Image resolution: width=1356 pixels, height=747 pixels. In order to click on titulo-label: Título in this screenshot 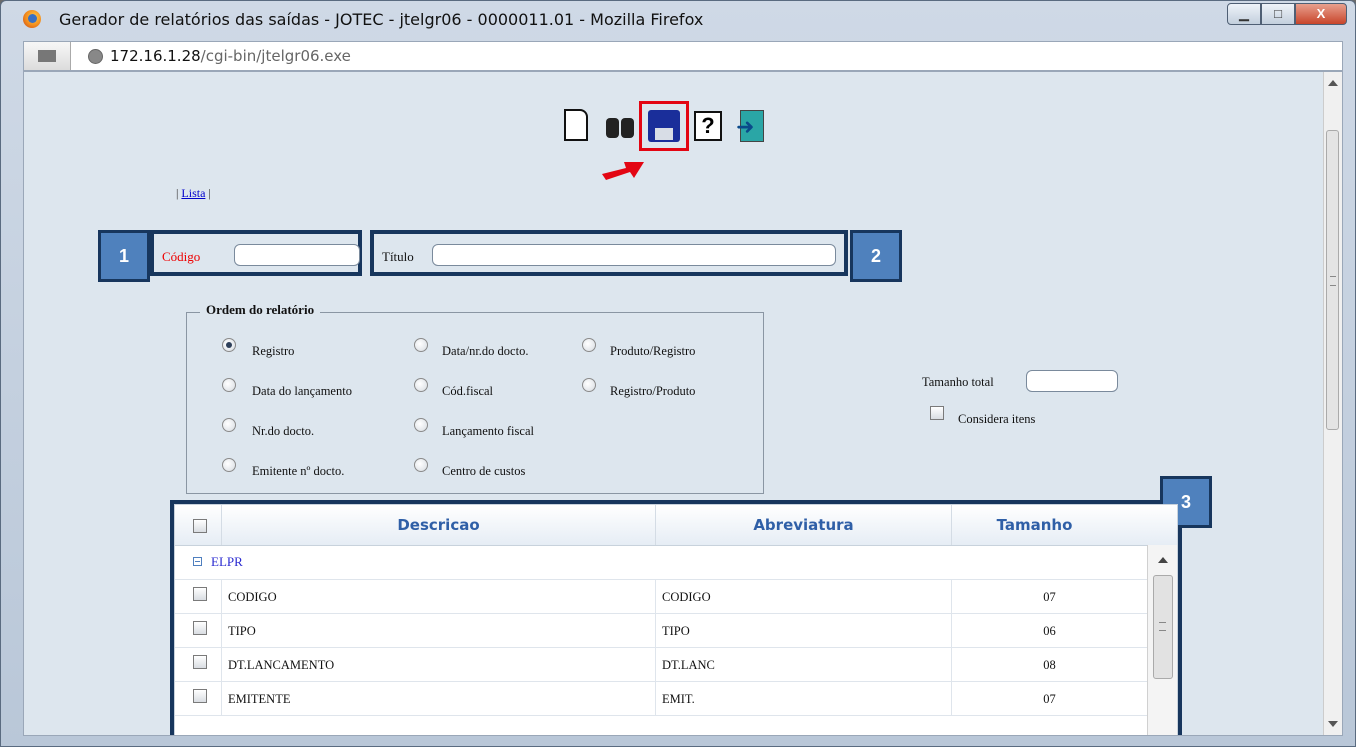, I will do `click(398, 256)`.